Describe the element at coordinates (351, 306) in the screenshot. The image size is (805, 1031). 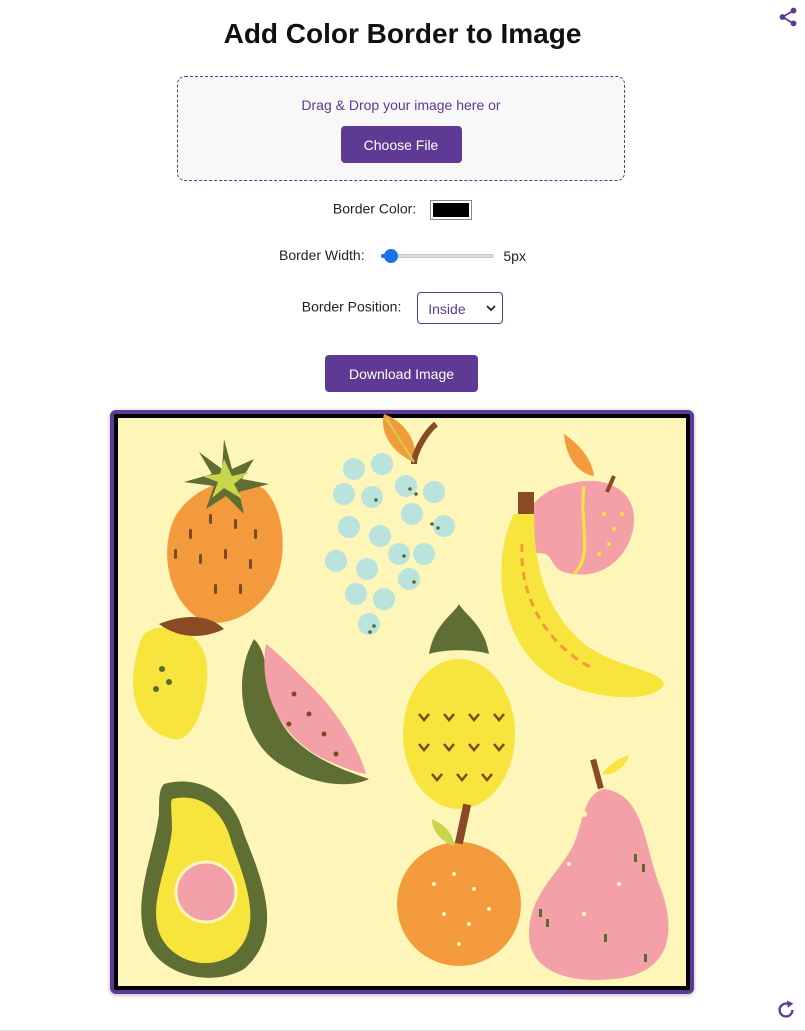
I see `border-position-label: Border Position:` at that location.